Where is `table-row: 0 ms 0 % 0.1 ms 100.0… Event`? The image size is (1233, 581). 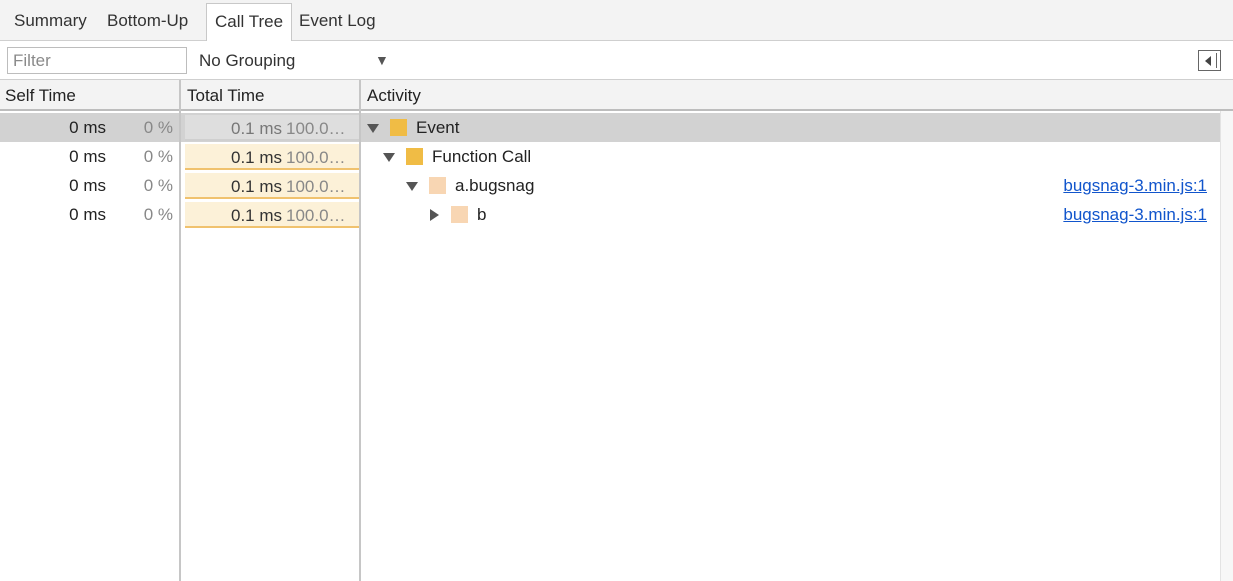 table-row: 0 ms 0 % 0.1 ms 100.0… Event is located at coordinates (610, 127).